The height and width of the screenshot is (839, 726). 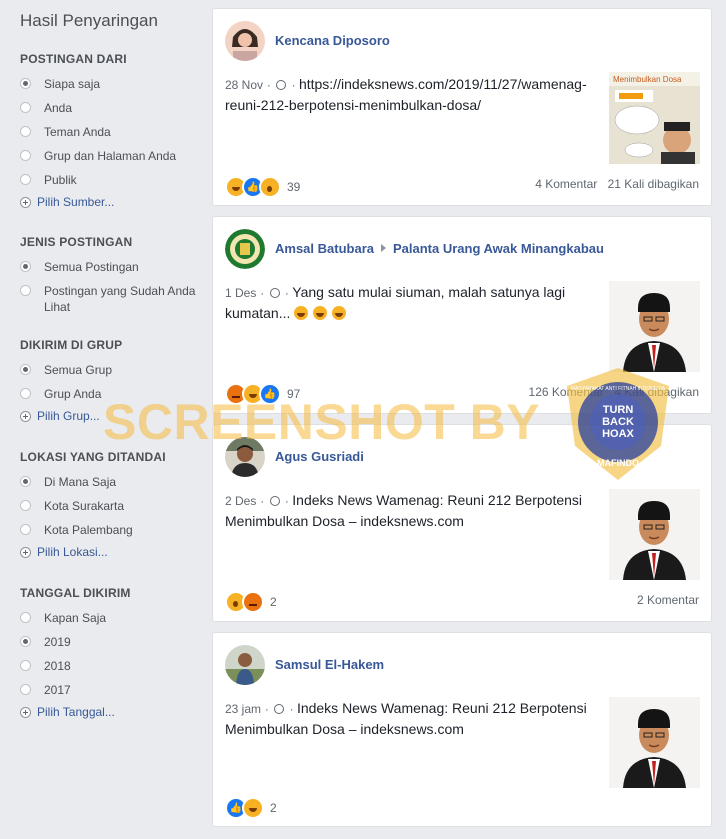 I want to click on post-stats: 4 Komentar 21 Kali dibagikan, so click(x=617, y=184).